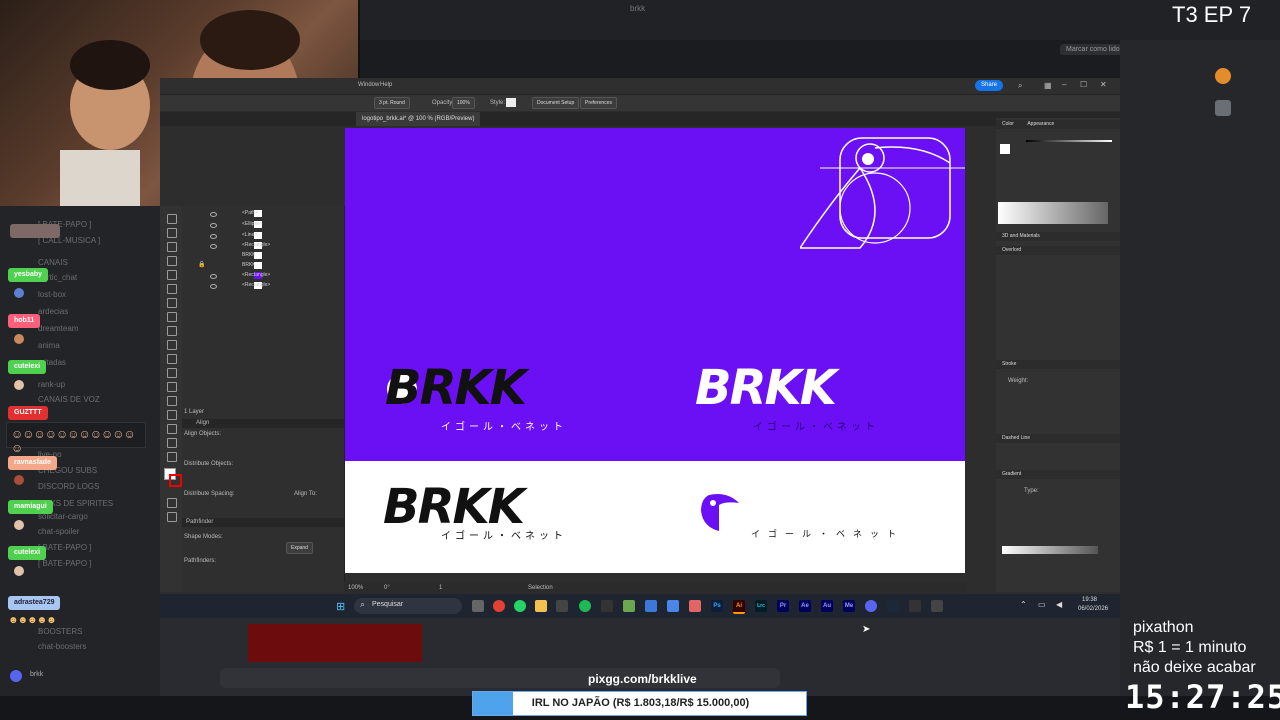 Image resolution: width=1280 pixels, height=720 pixels. What do you see at coordinates (68, 486) in the screenshot?
I see `channel-item: DISCORD LOGS` at bounding box center [68, 486].